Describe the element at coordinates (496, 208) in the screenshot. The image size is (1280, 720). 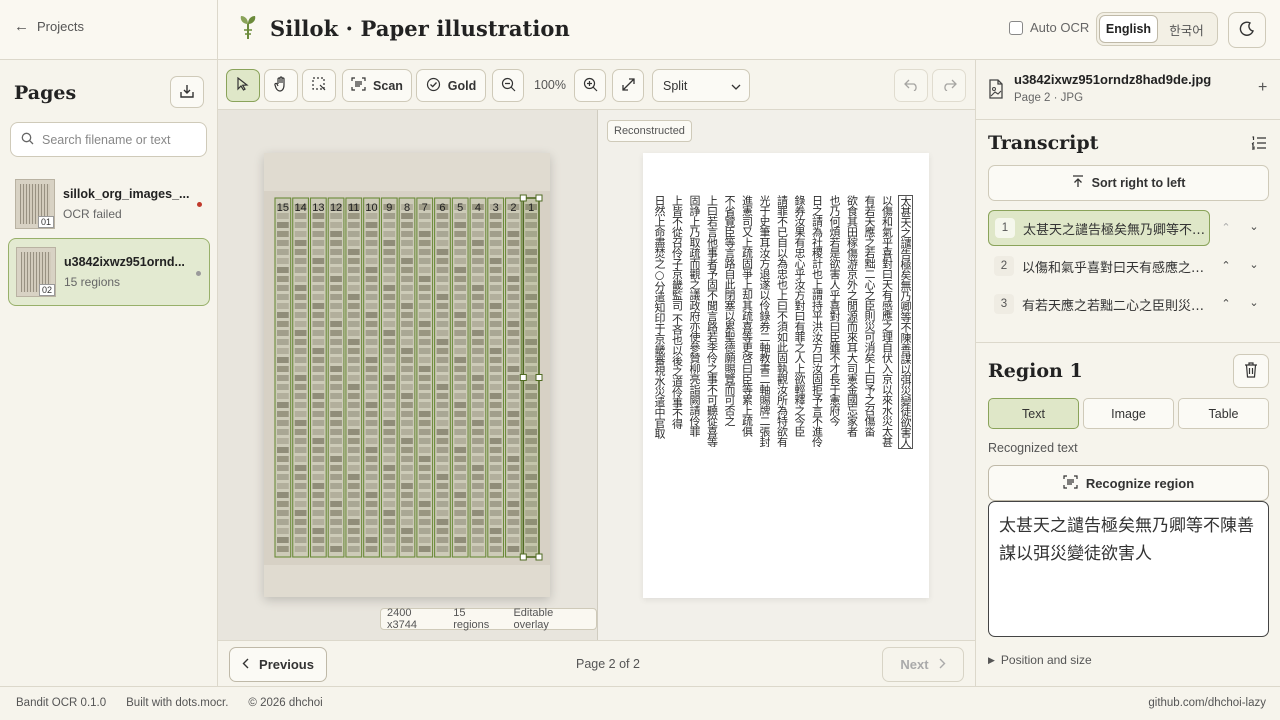
I see `region-label: 3` at that location.